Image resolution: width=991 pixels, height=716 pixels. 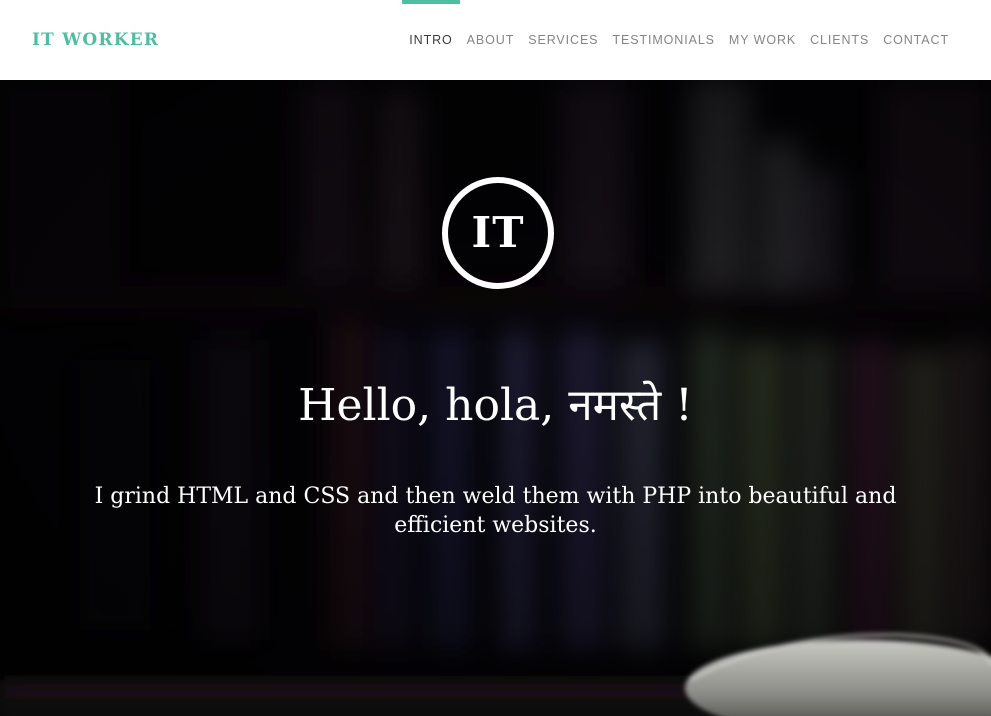 I want to click on nav-item-contact: CONTACT, so click(x=916, y=40).